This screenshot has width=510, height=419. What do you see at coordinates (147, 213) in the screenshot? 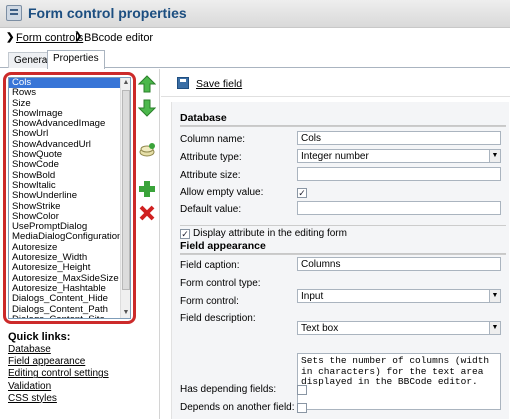
I see `delete-field-icon` at bounding box center [147, 213].